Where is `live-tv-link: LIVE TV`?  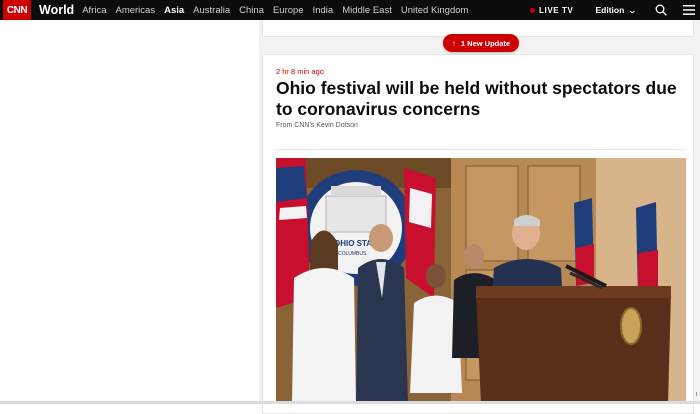
live-tv-link: LIVE TV is located at coordinates (551, 10).